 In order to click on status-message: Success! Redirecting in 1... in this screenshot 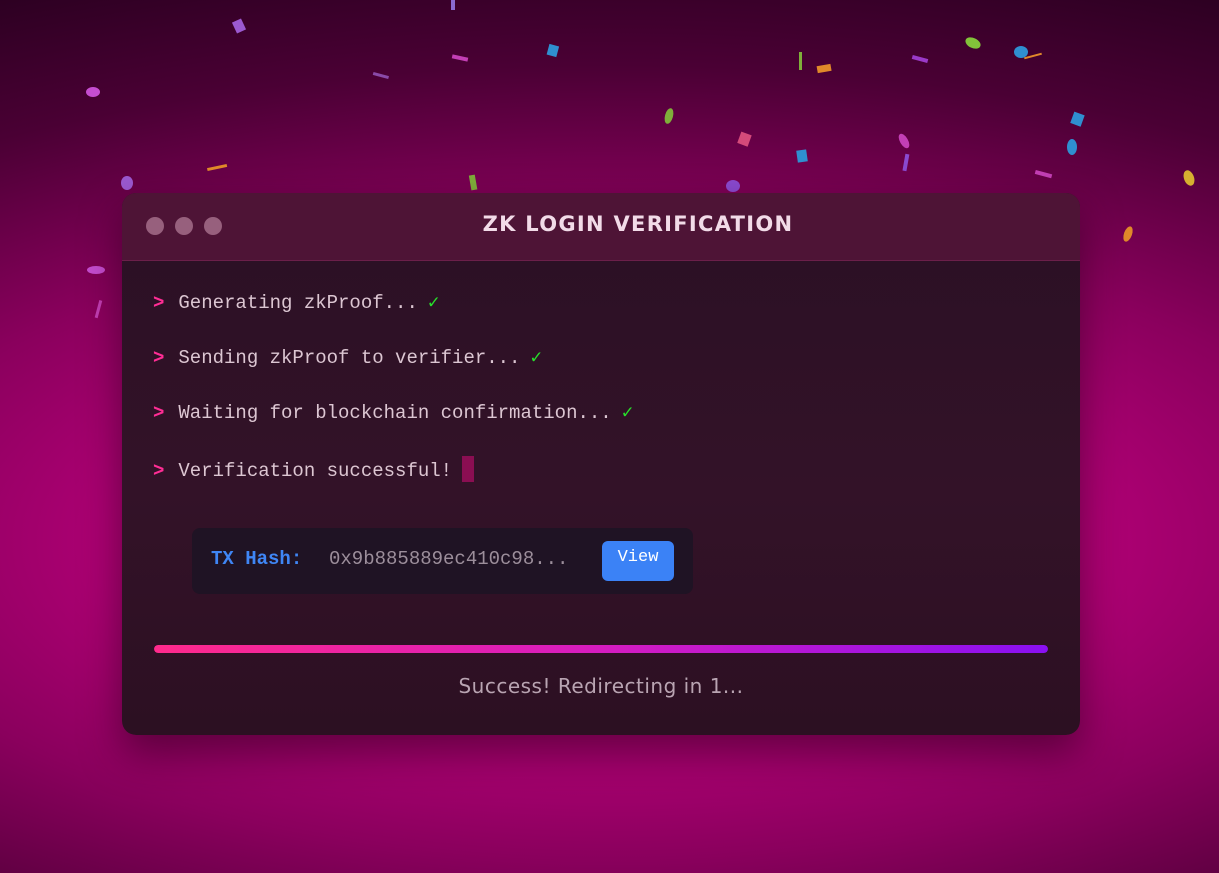, I will do `click(601, 686)`.